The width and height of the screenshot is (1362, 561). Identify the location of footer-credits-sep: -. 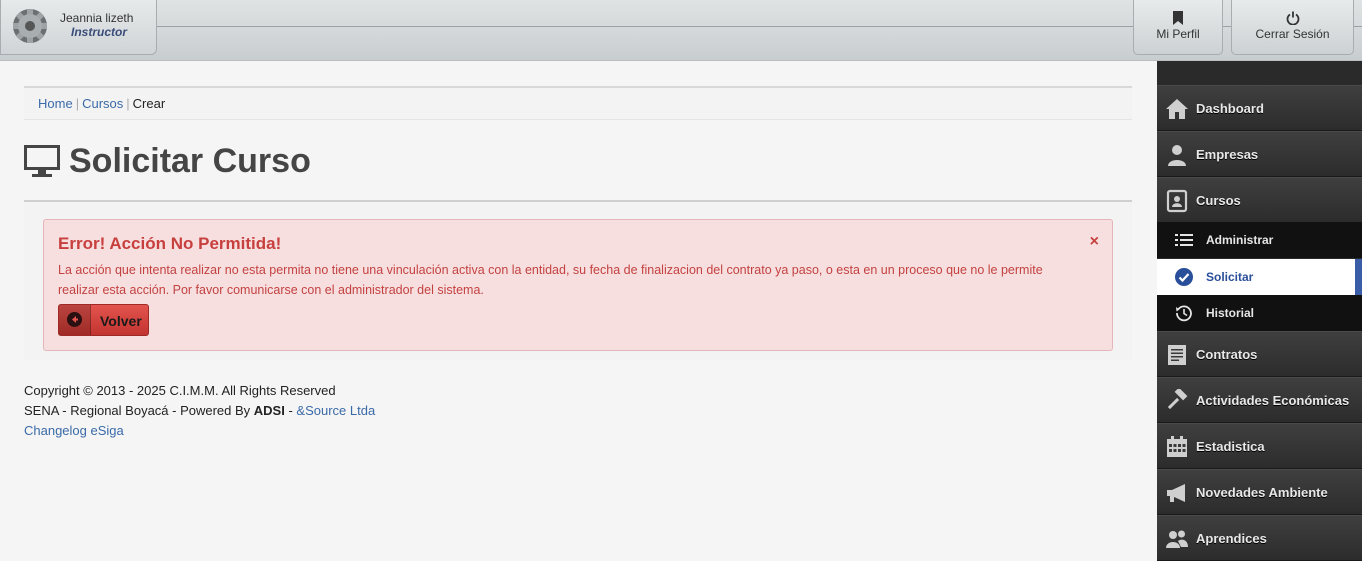
(290, 410).